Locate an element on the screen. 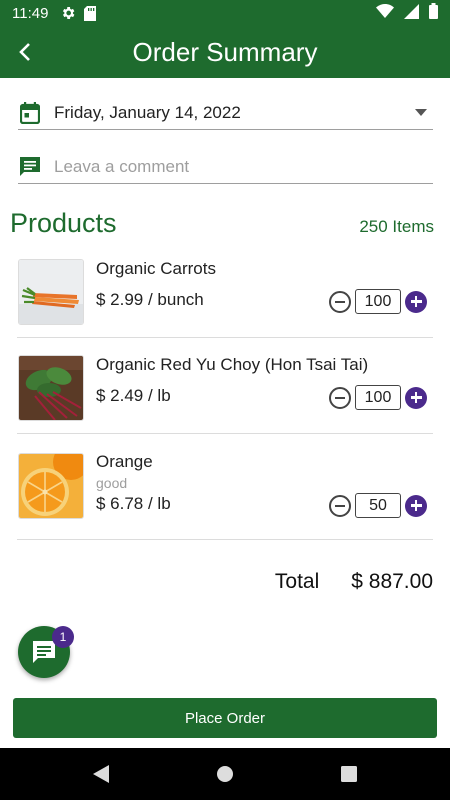 The width and height of the screenshot is (450, 800). place-order-button: Place Order is located at coordinates (225, 718).